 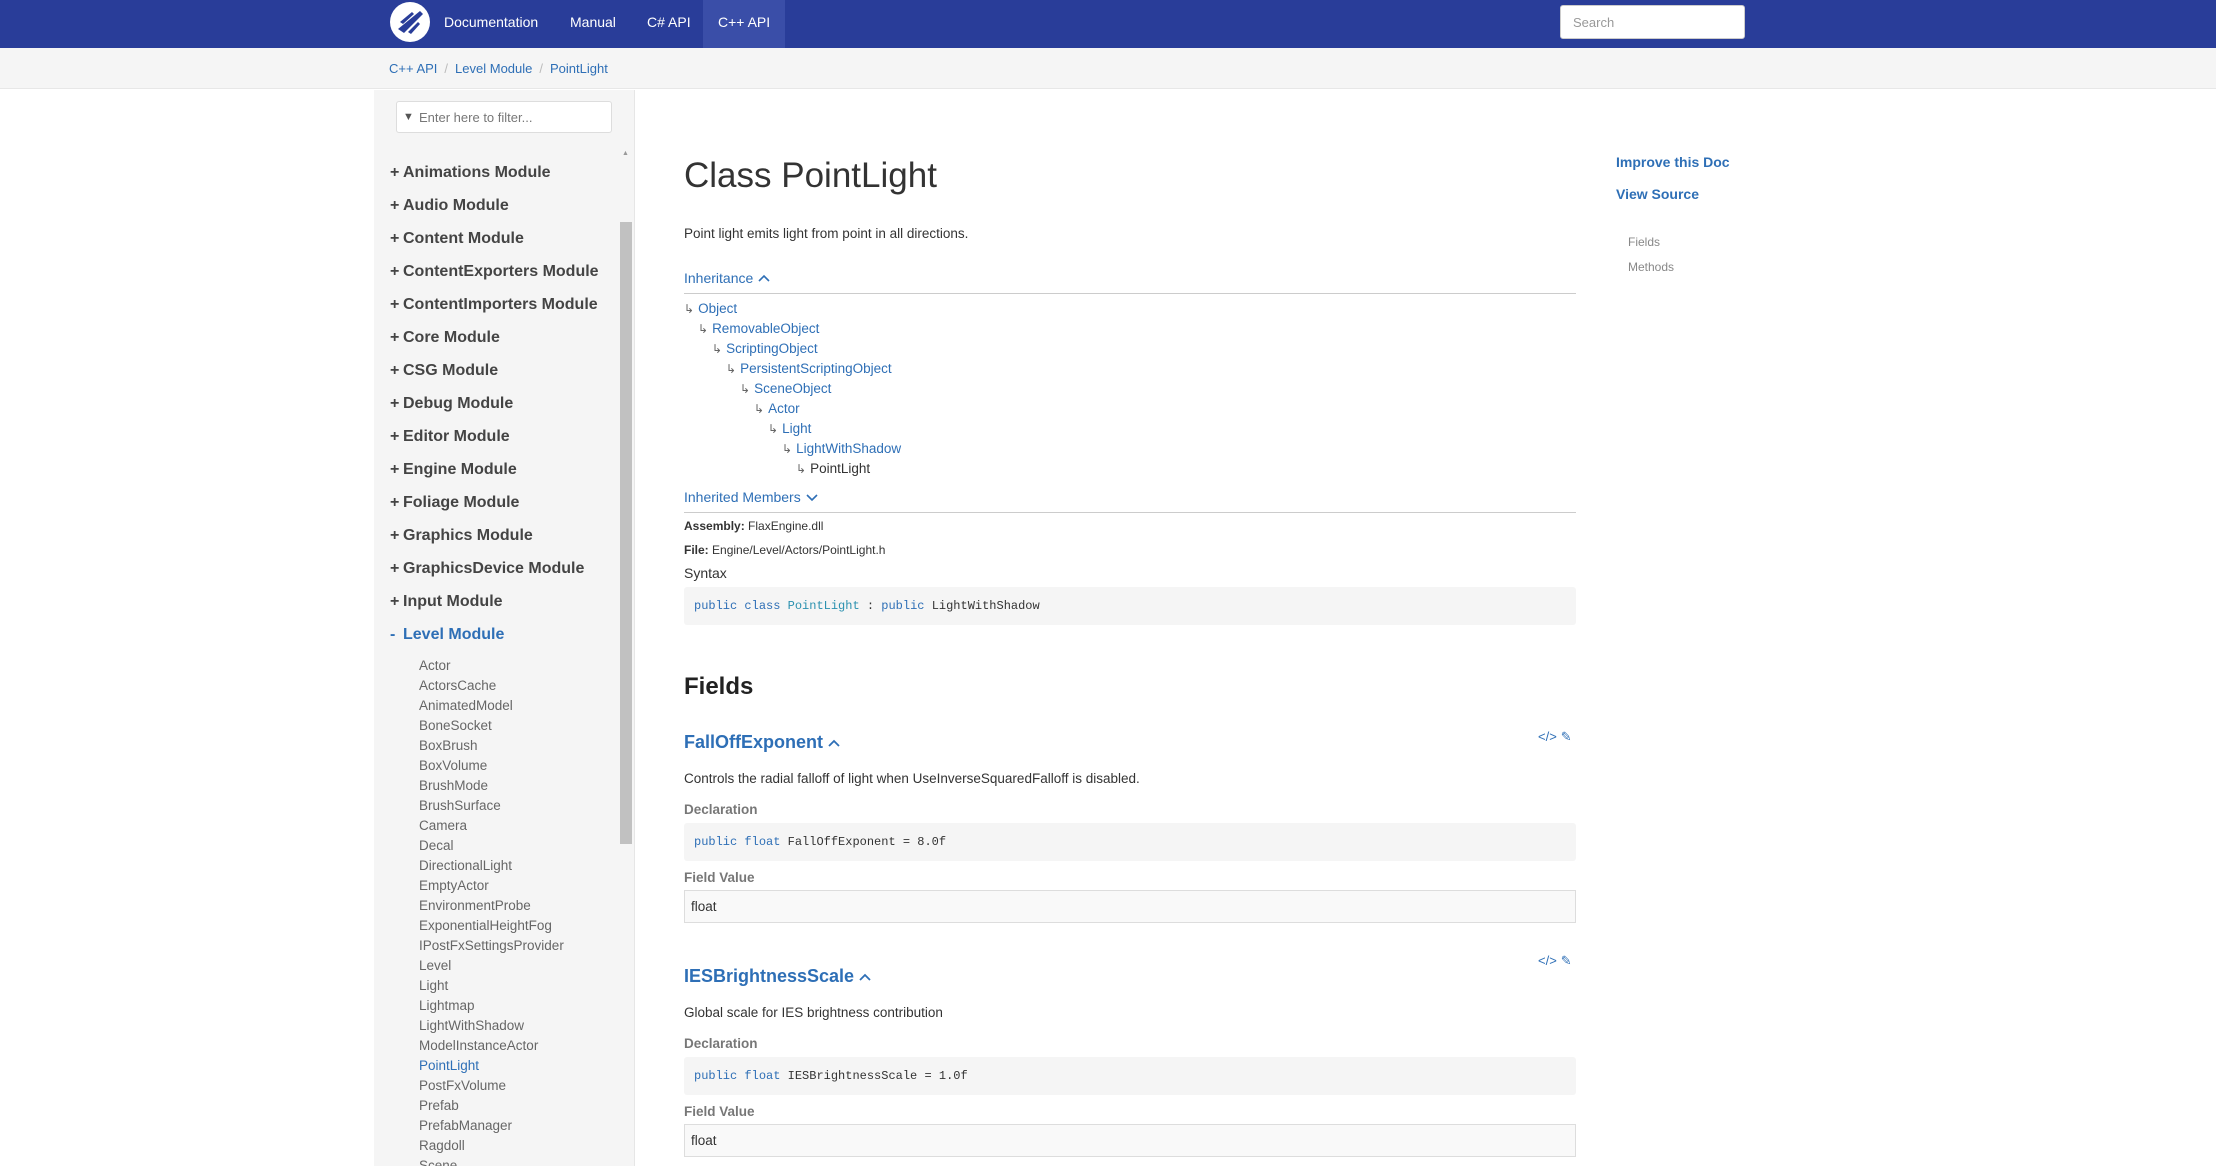 What do you see at coordinates (796, 428) in the screenshot?
I see `inheritance-link: Light` at bounding box center [796, 428].